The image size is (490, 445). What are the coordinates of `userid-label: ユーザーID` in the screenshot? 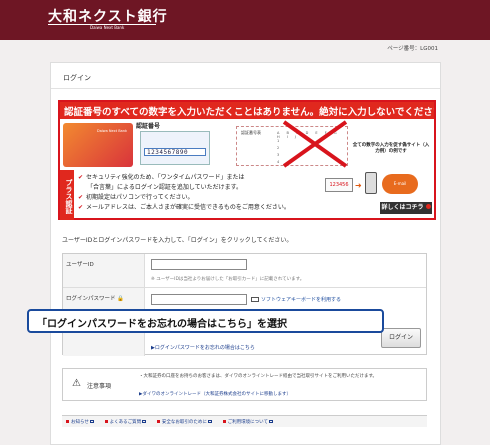 It's located at (104, 270).